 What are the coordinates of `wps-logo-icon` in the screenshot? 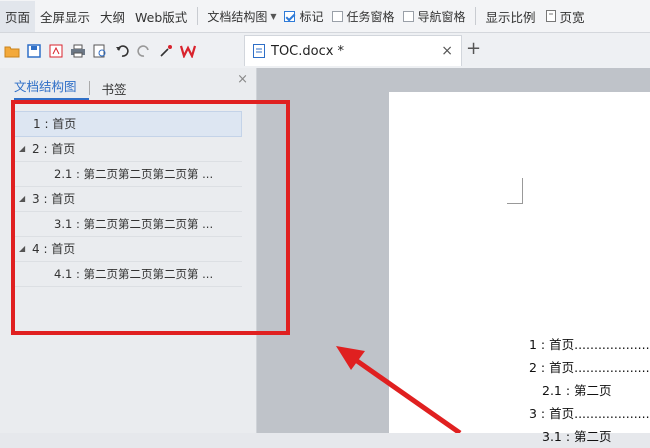 It's located at (188, 51).